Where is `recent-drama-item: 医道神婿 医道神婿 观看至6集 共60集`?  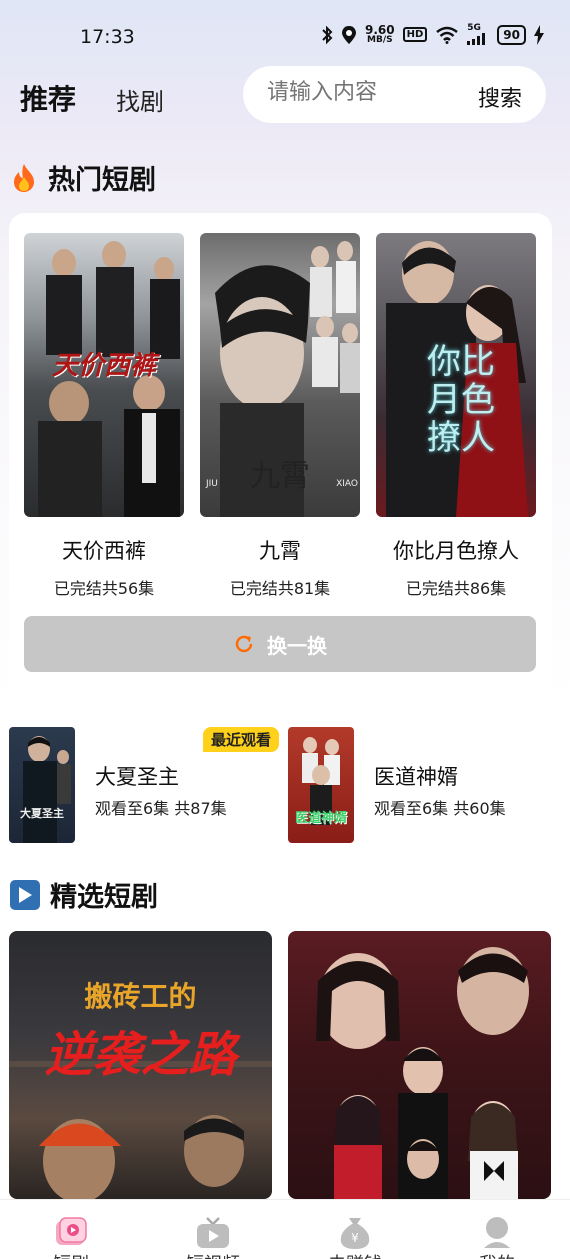 recent-drama-item: 医道神婿 医道神婿 观看至6集 共60集 is located at coordinates (418, 785).